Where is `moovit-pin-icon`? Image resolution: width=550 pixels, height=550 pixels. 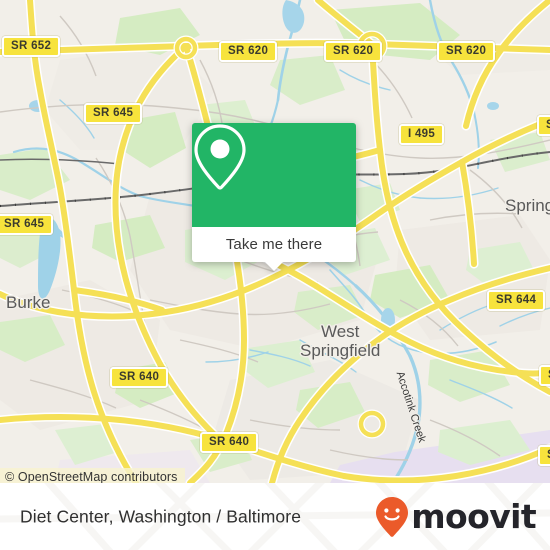 moovit-pin-icon is located at coordinates (392, 516).